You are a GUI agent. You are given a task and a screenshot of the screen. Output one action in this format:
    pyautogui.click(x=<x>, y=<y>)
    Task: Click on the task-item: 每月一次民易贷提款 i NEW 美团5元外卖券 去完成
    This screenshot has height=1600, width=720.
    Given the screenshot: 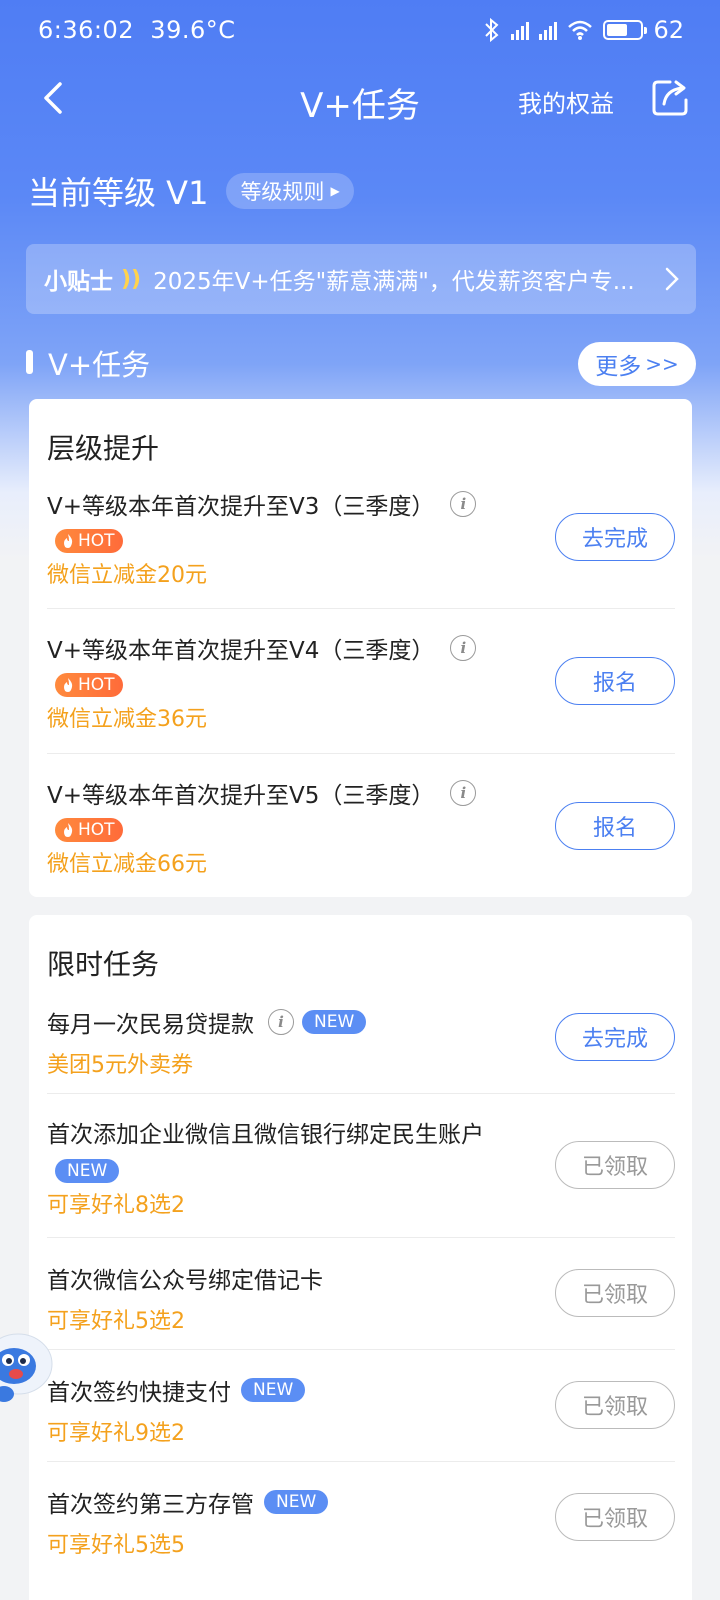 What is the action you would take?
    pyautogui.click(x=361, y=1041)
    